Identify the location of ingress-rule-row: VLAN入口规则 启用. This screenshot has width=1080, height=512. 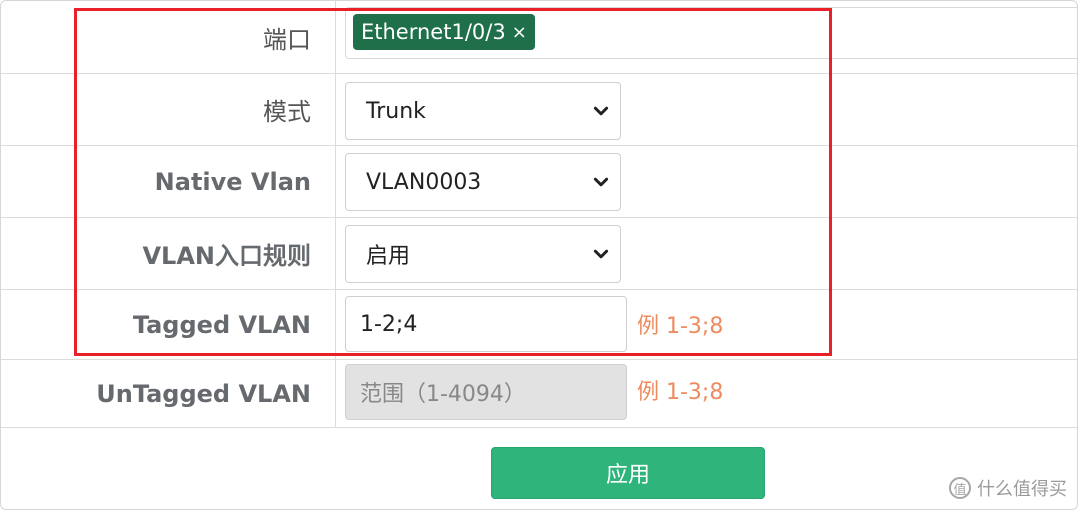
(539, 254).